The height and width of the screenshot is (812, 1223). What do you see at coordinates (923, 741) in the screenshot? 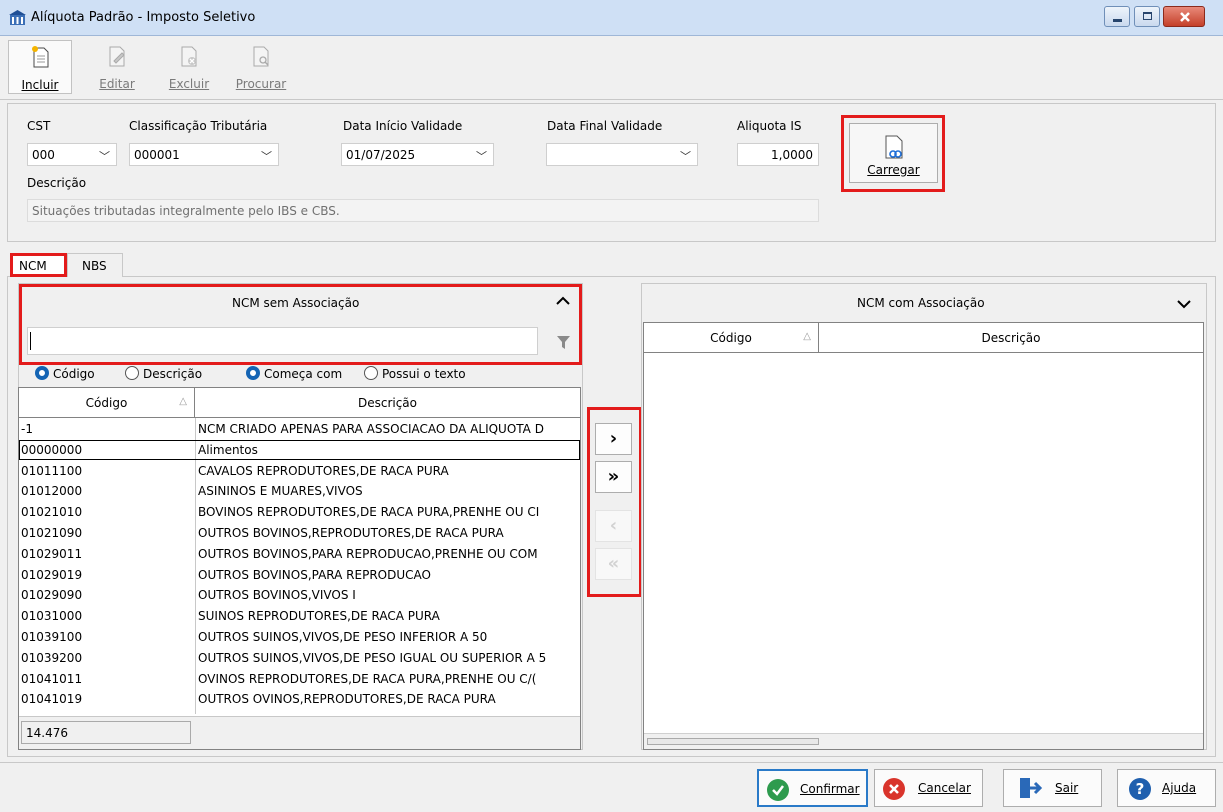
I see `horizontal-scrollbar` at bounding box center [923, 741].